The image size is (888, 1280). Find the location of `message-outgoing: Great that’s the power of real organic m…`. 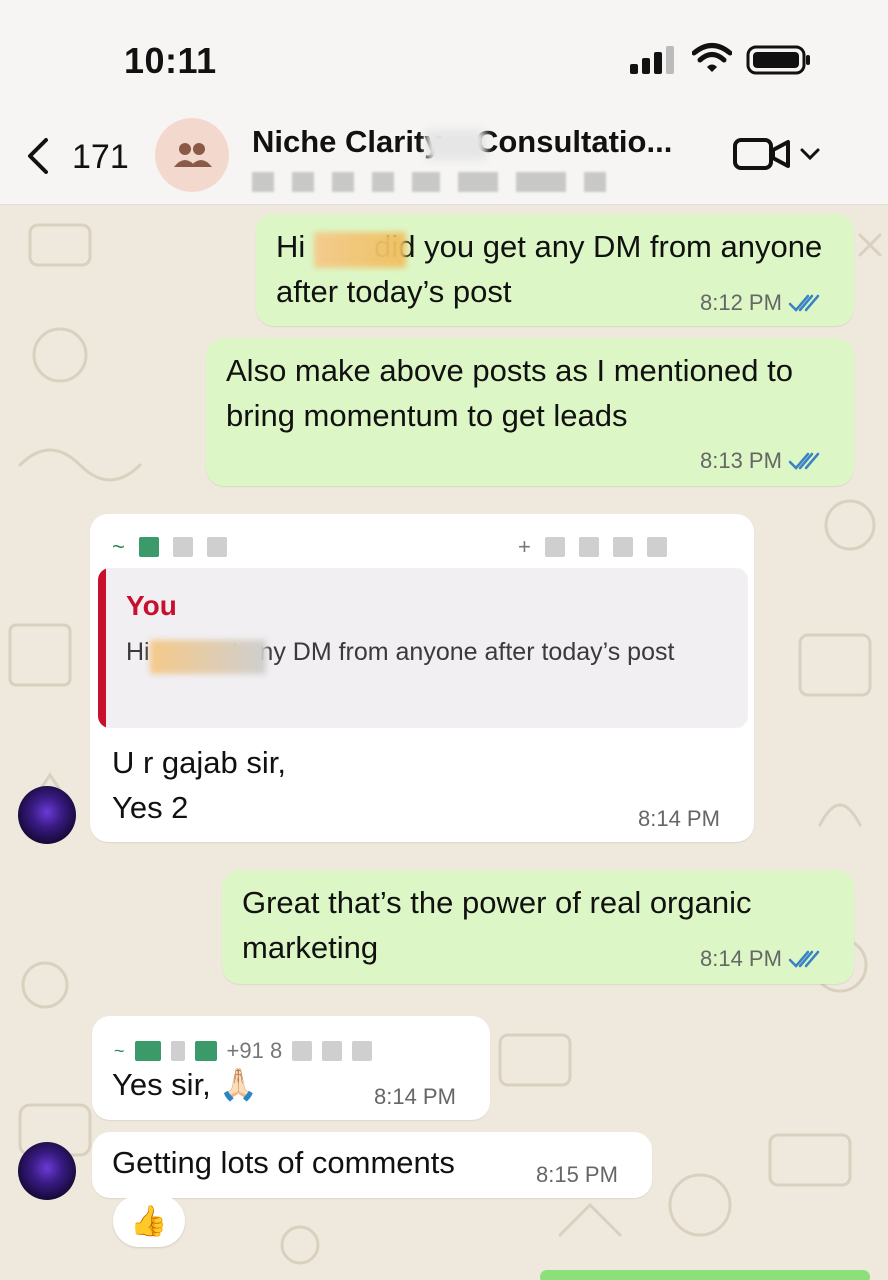

message-outgoing: Great that’s the power of real organic m… is located at coordinates (538, 927).